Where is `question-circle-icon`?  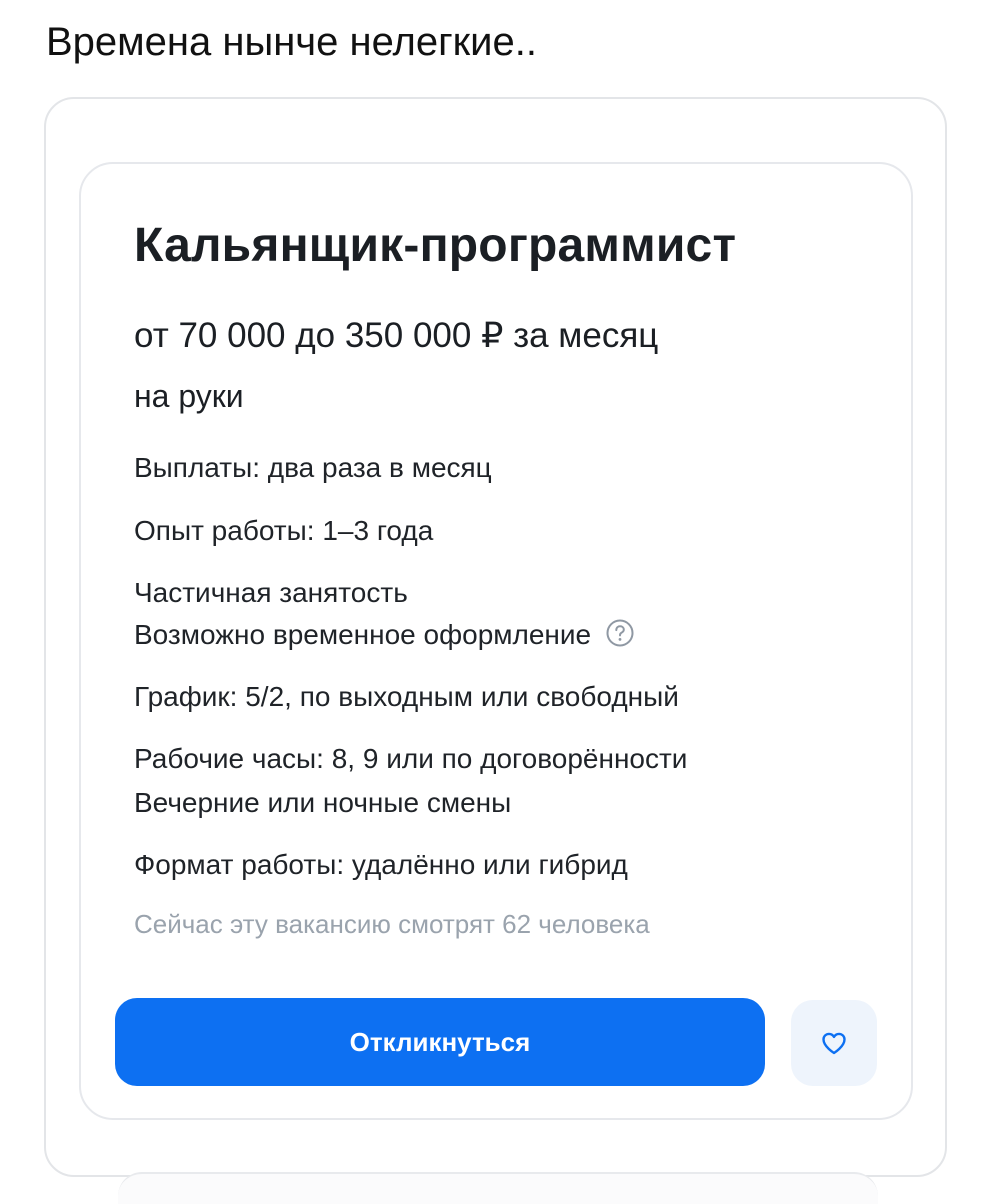
question-circle-icon is located at coordinates (620, 633).